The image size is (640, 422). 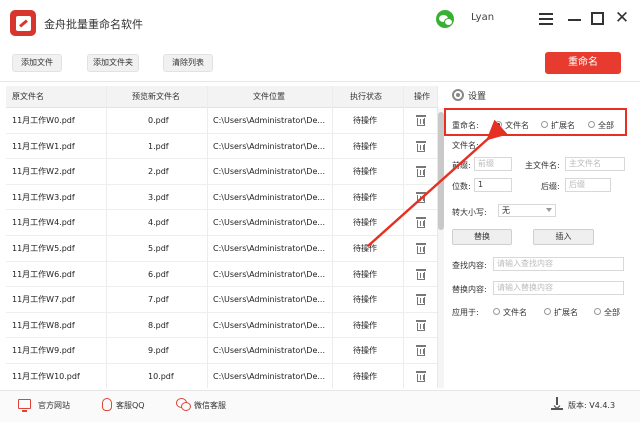 What do you see at coordinates (588, 185) in the screenshot?
I see `suffix-input: 后缀` at bounding box center [588, 185].